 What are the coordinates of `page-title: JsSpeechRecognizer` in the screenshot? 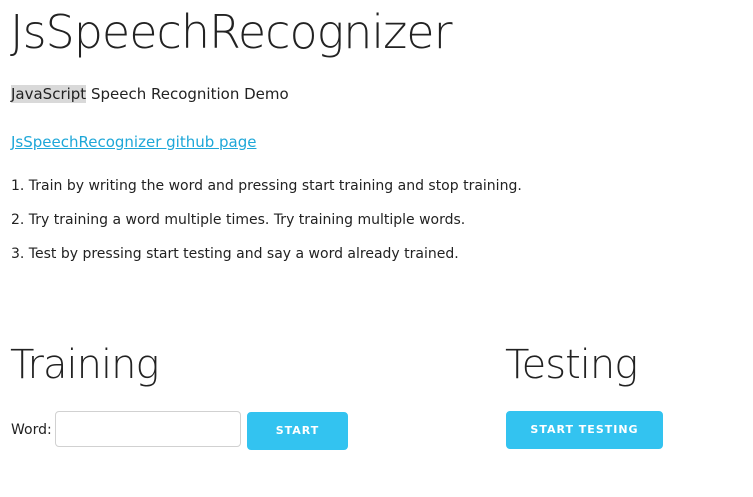 It's located at (231, 32).